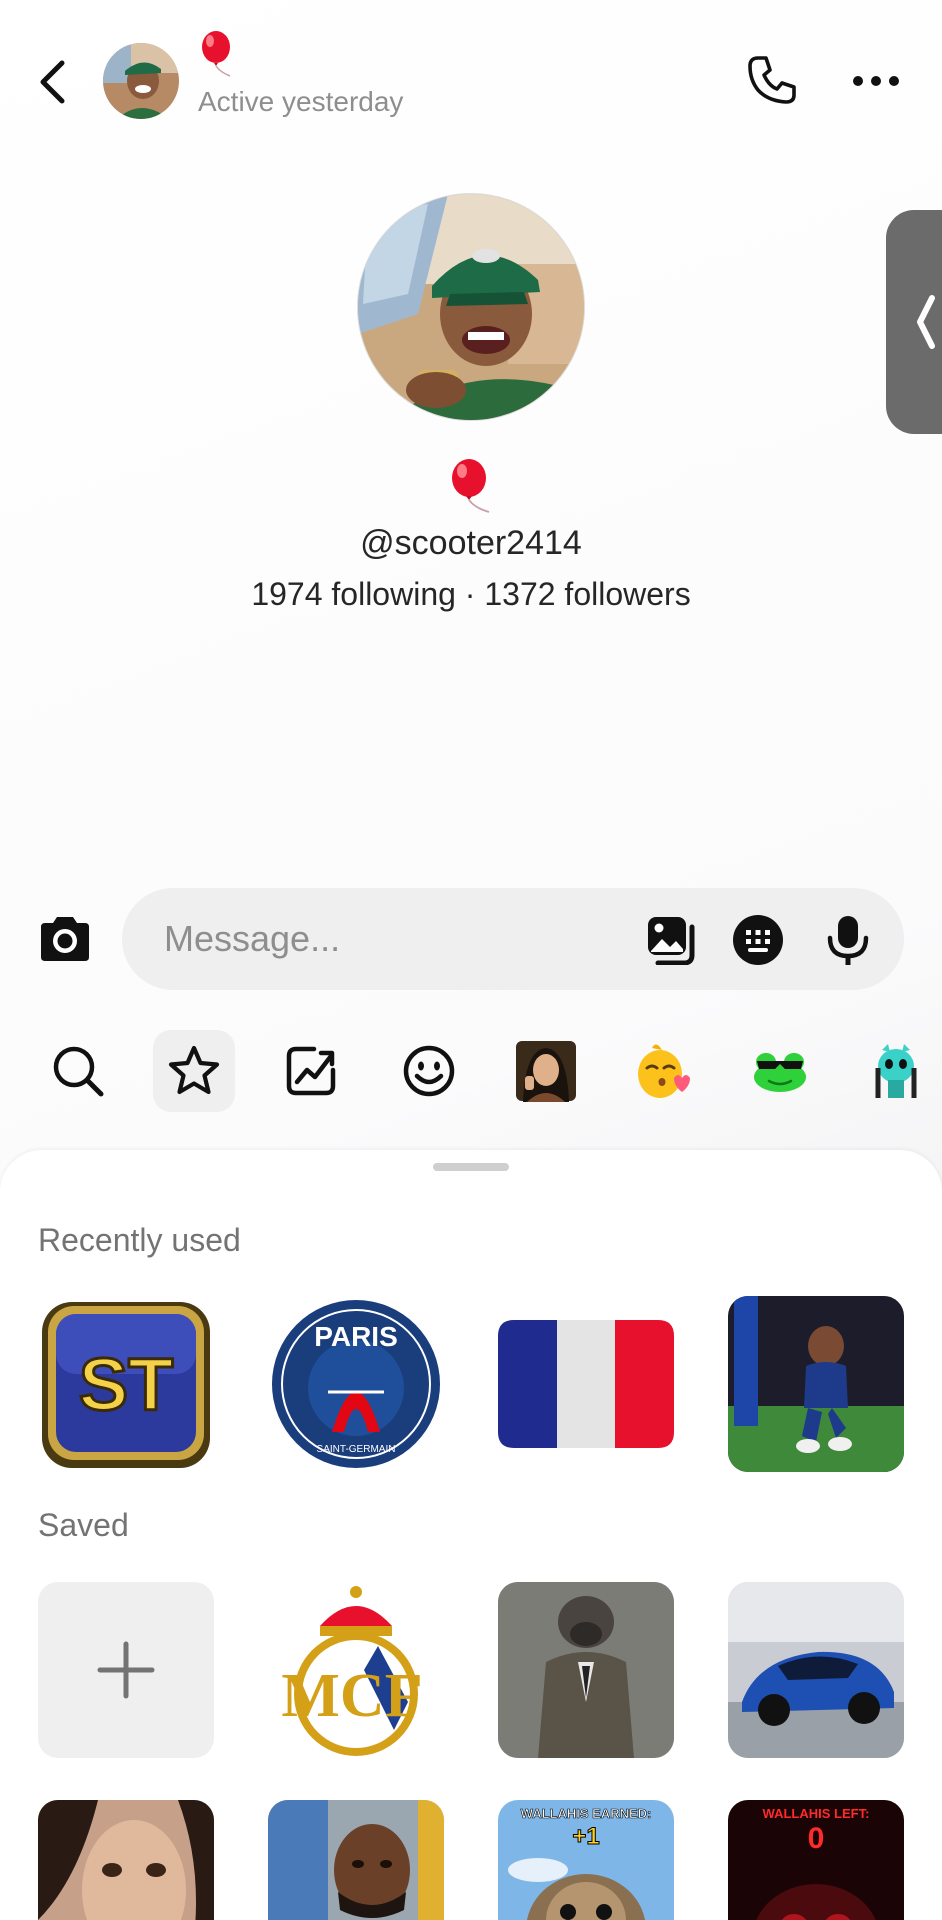 The image size is (942, 1920). I want to click on tab-frog-sticker, so click(780, 1071).